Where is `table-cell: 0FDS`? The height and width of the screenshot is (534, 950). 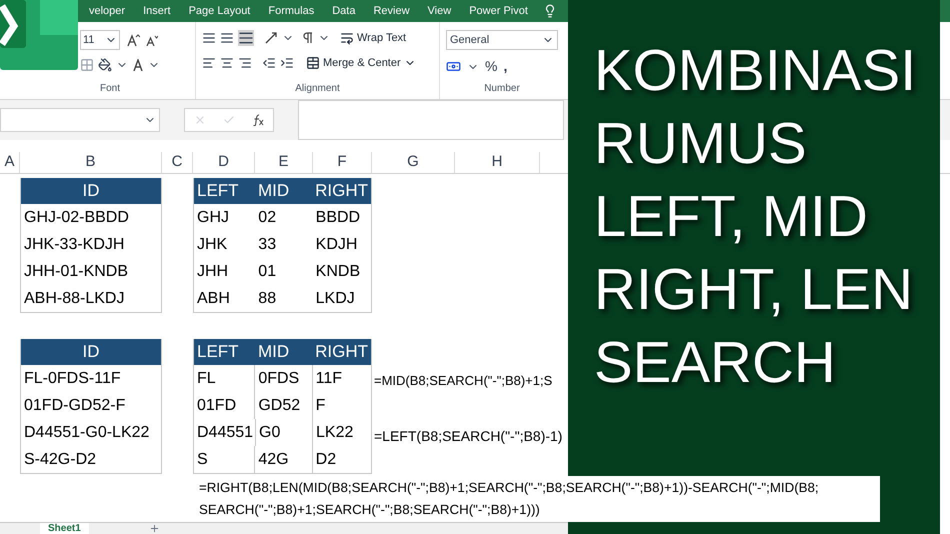
table-cell: 0FDS is located at coordinates (284, 378).